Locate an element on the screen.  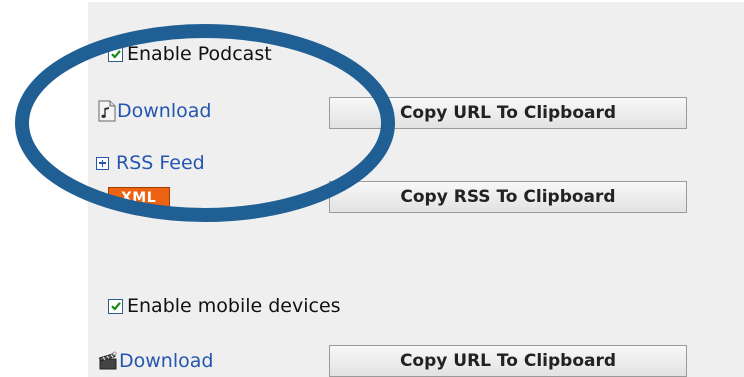
expand-plus-icon is located at coordinates (102, 163).